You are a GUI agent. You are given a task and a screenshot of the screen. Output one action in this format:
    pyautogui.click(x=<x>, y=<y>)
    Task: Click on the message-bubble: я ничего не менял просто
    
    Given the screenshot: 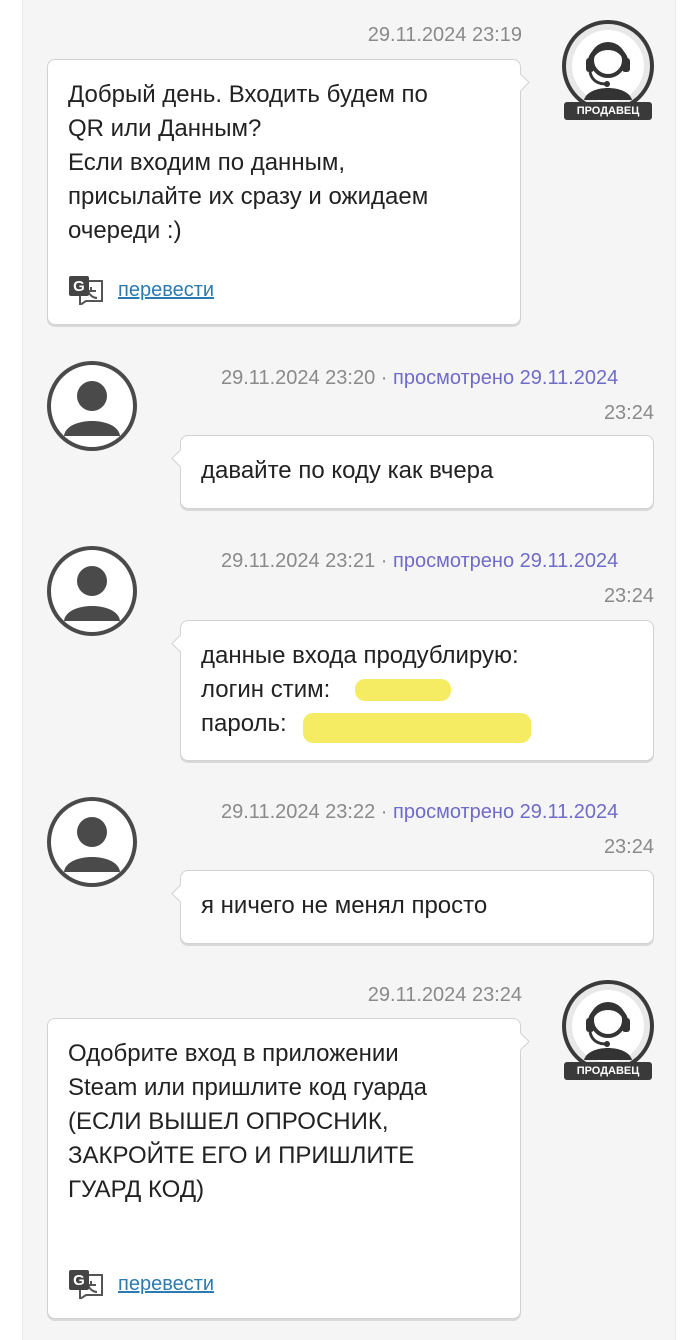 What is the action you would take?
    pyautogui.click(x=412, y=907)
    